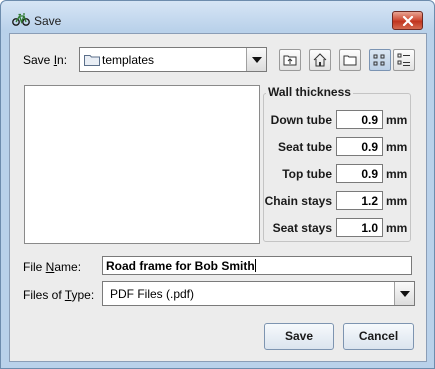 The width and height of the screenshot is (435, 369). I want to click on save-in-value: templates, so click(128, 60).